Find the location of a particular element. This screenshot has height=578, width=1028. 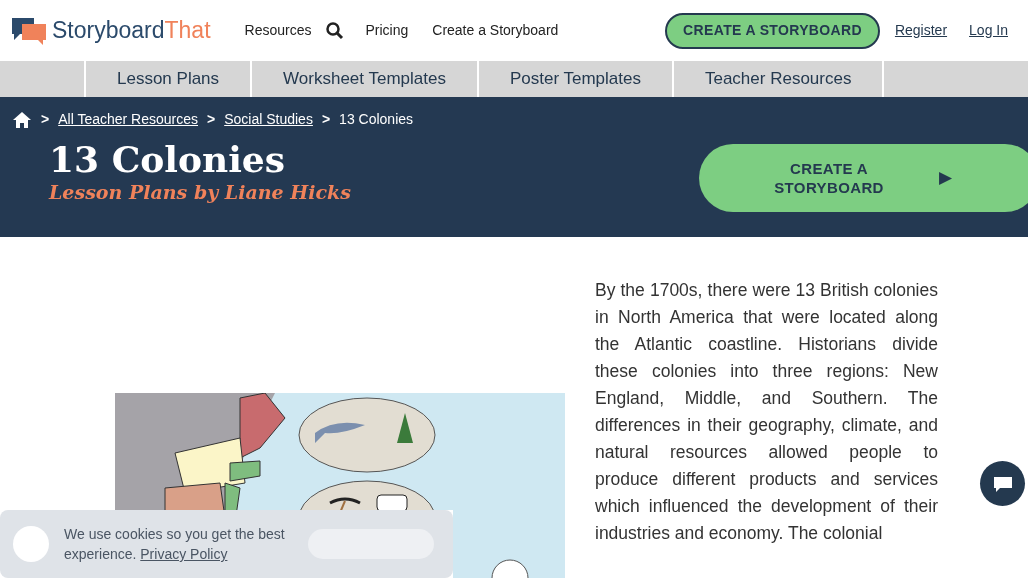

logo-text: StoryboardThat is located at coordinates (131, 30).